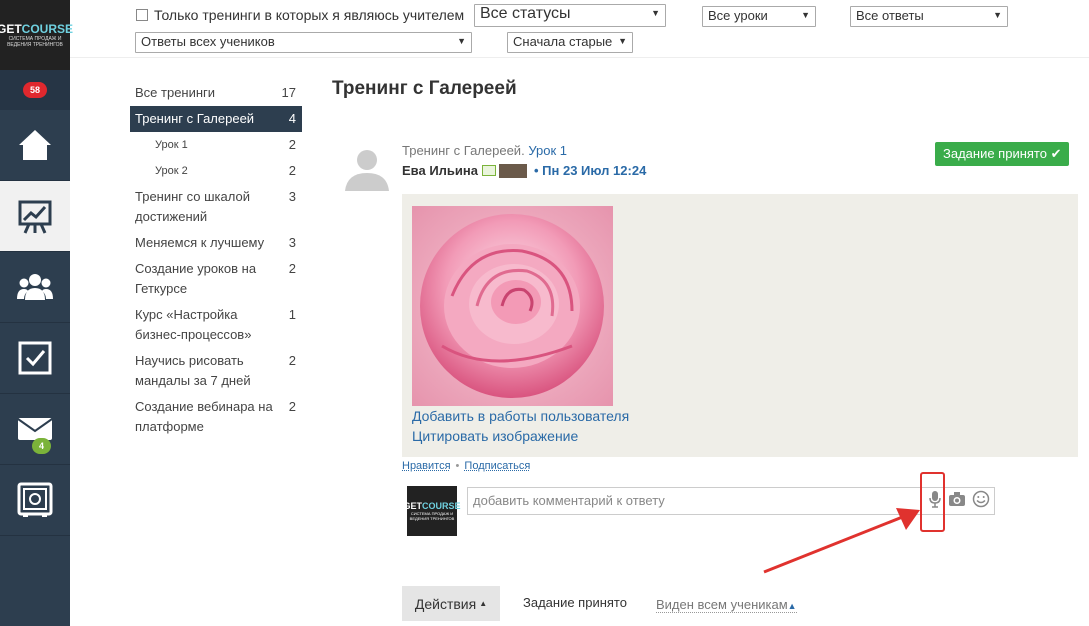 The width and height of the screenshot is (1089, 626). I want to click on sort-select-value: Сначала старые, so click(563, 41).